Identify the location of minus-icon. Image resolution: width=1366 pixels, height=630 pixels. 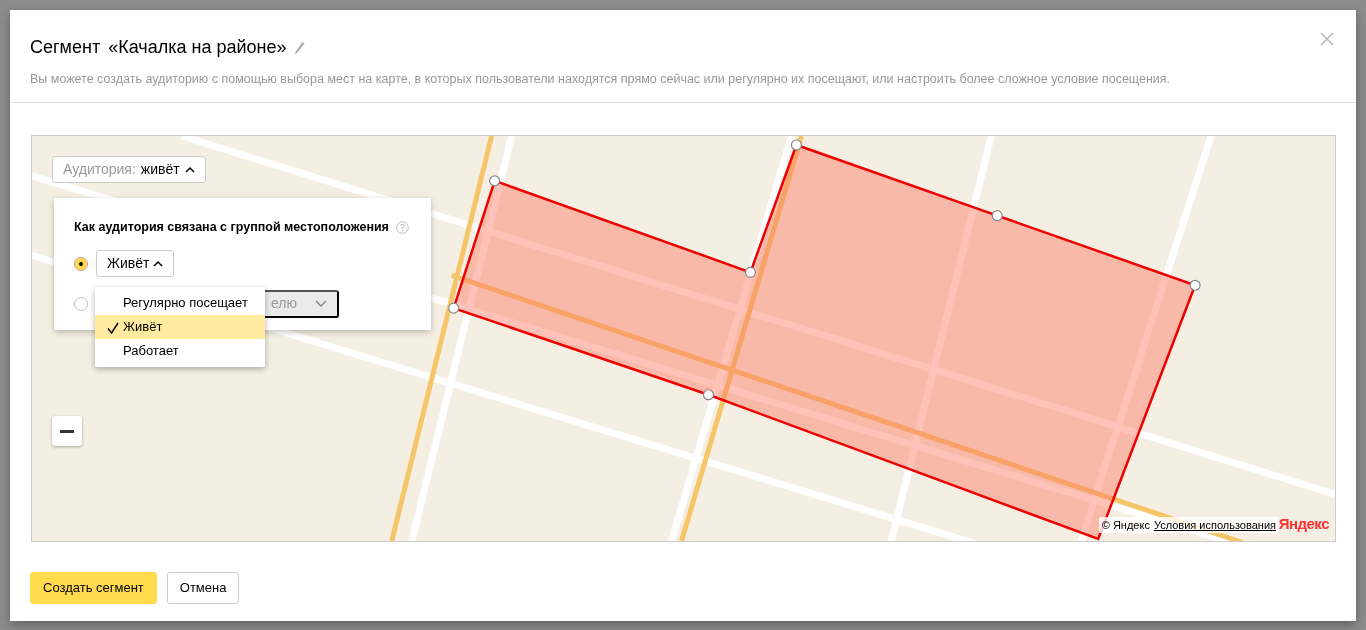
(67, 431).